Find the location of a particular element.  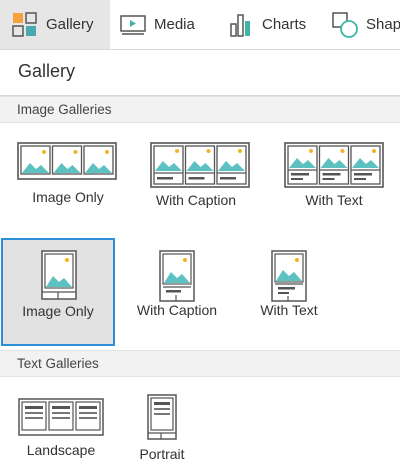

section-image-galleries: Image Galleries is located at coordinates (200, 109).